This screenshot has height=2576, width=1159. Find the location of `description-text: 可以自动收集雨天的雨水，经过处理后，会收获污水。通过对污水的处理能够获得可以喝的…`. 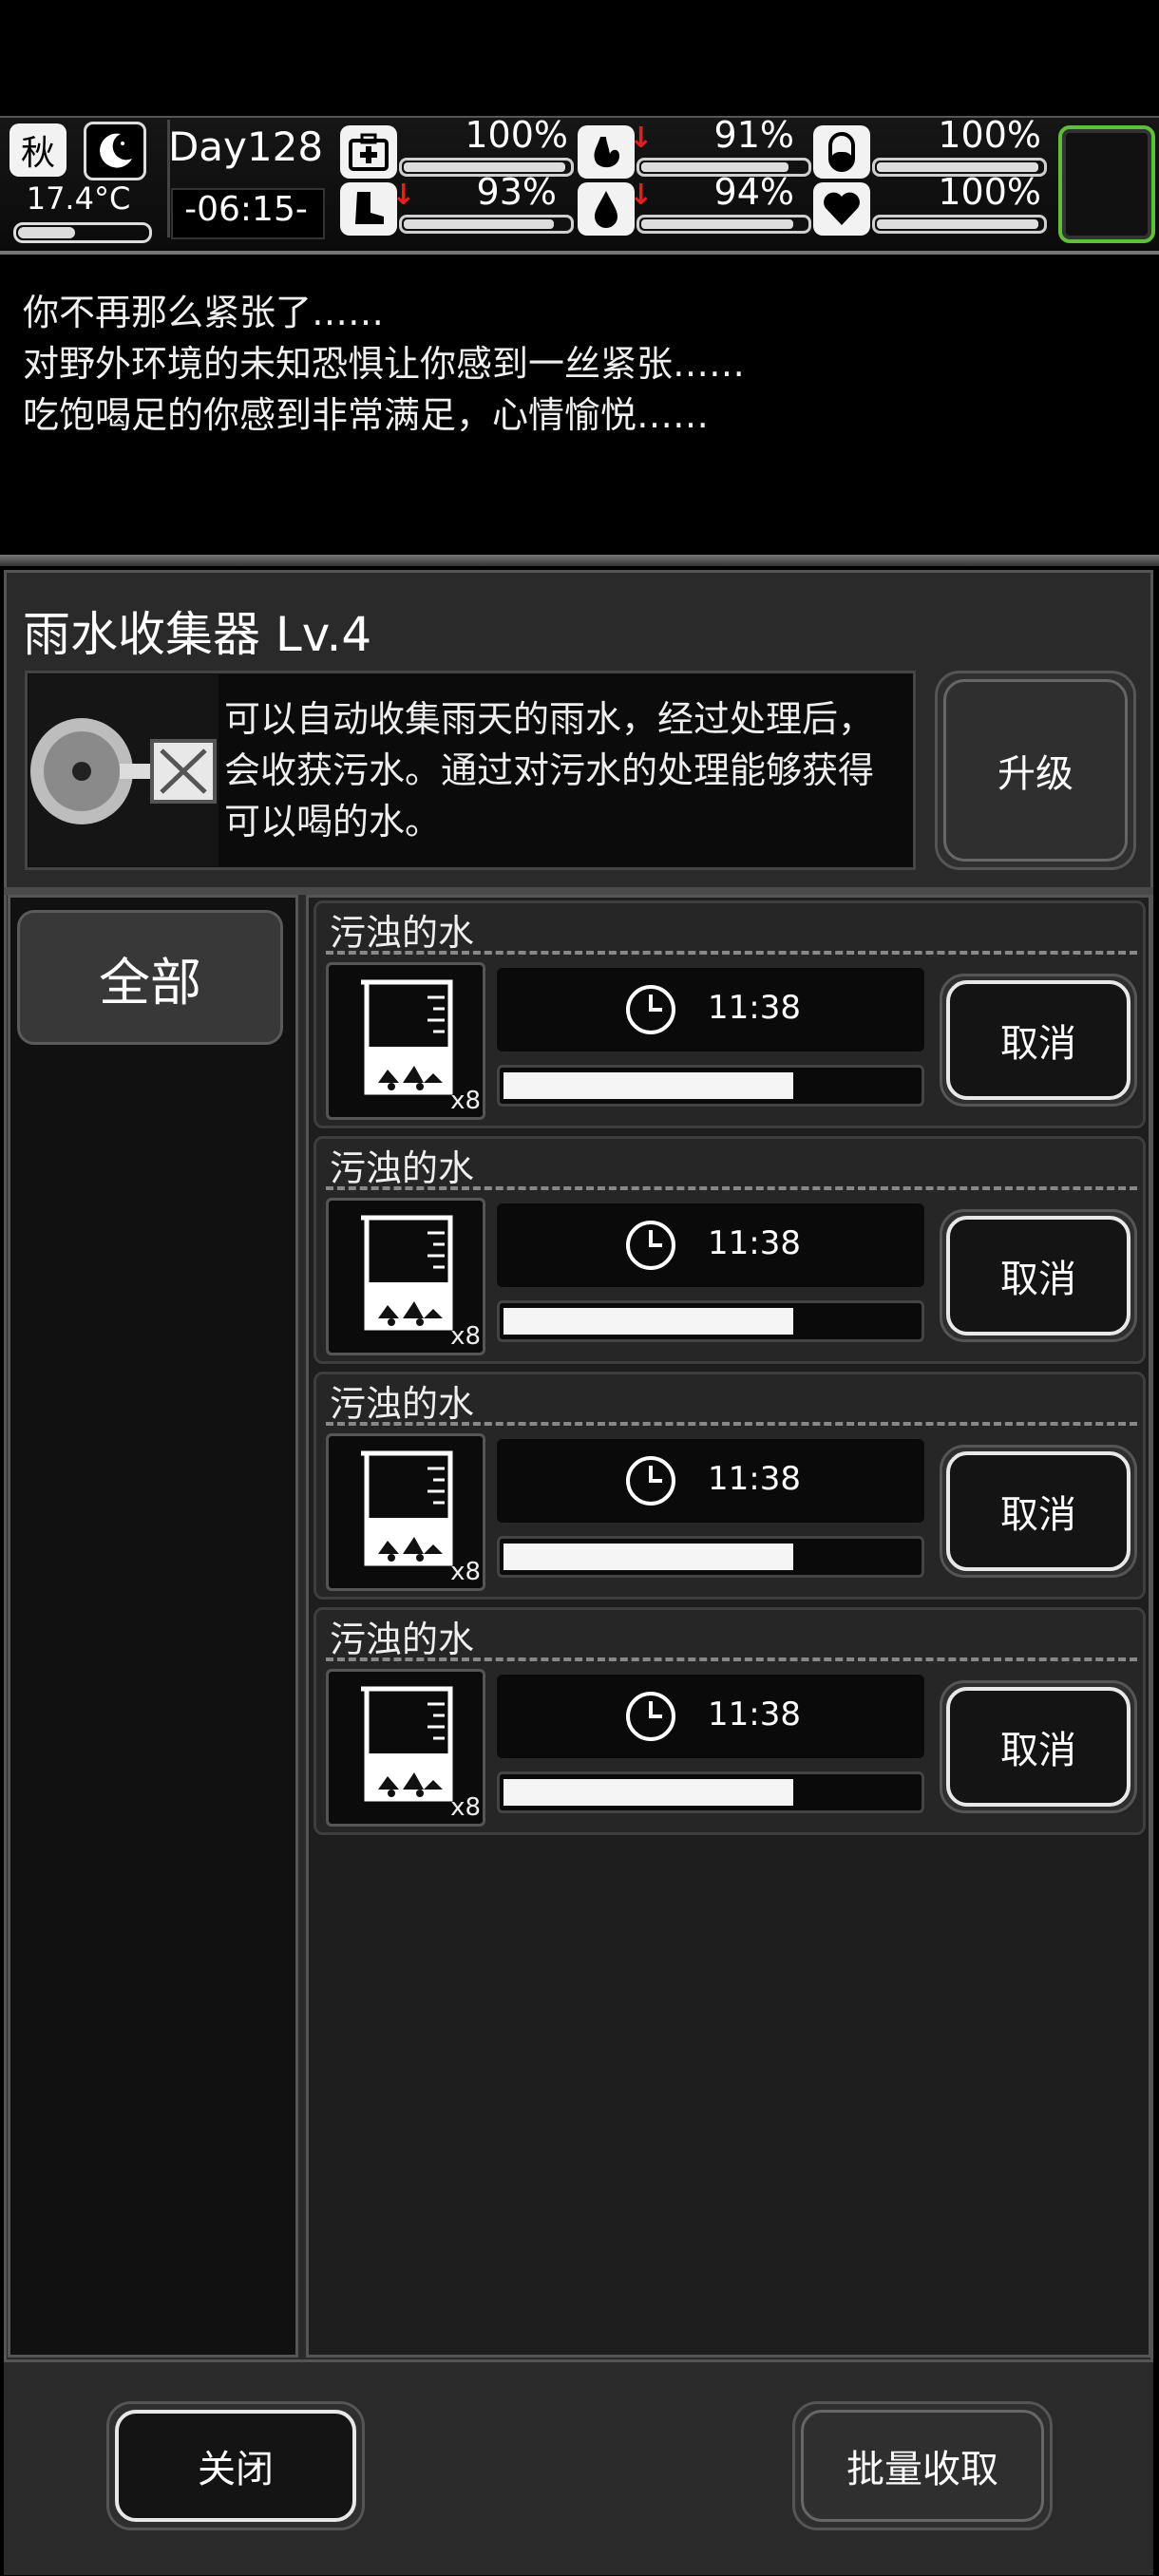

description-text: 可以自动收集雨天的雨水，经过处理后，会收获污水。通过对污水的处理能够获得可以喝的… is located at coordinates (549, 770).